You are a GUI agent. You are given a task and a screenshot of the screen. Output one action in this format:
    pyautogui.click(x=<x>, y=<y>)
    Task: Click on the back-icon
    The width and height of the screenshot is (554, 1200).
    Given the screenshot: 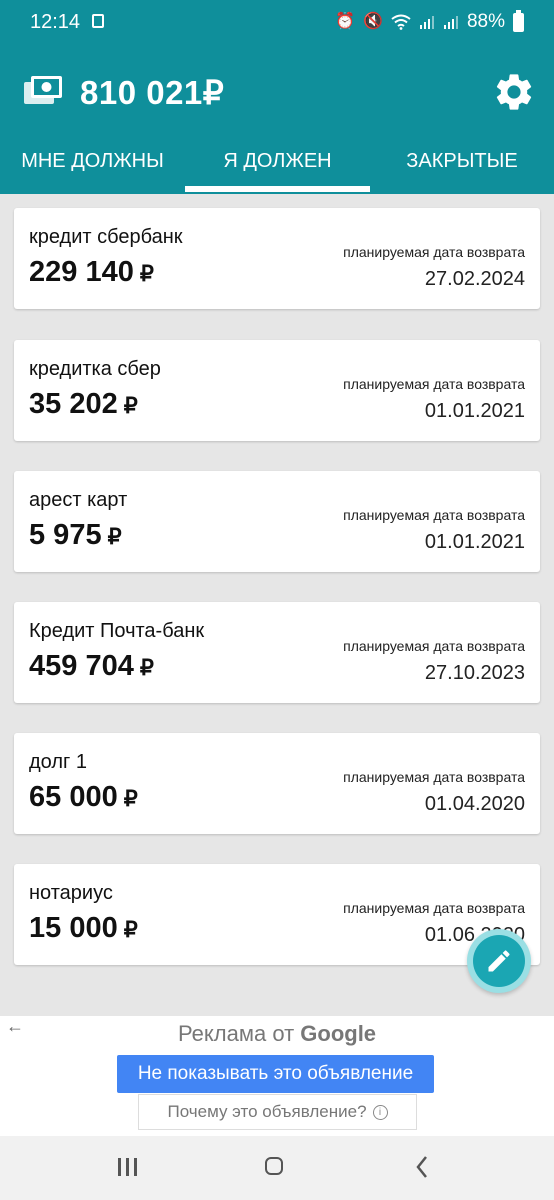 What is the action you would take?
    pyautogui.click(x=422, y=1167)
    